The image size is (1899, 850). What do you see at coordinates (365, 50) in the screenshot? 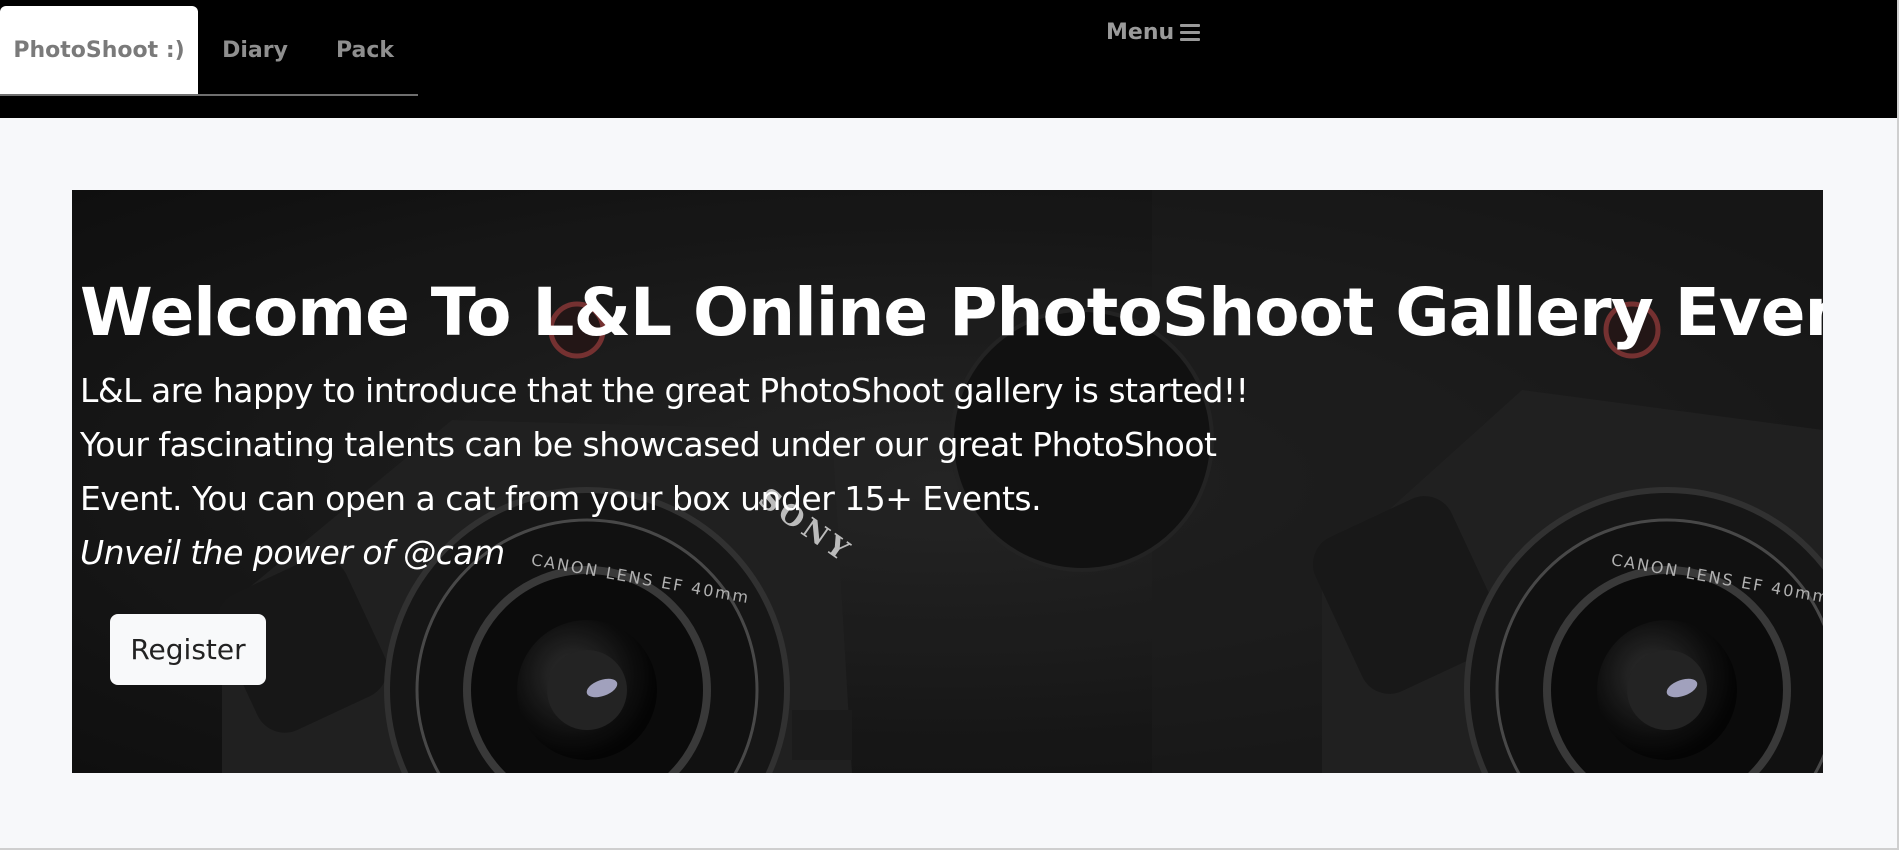
I see `tab-pack: Pack` at bounding box center [365, 50].